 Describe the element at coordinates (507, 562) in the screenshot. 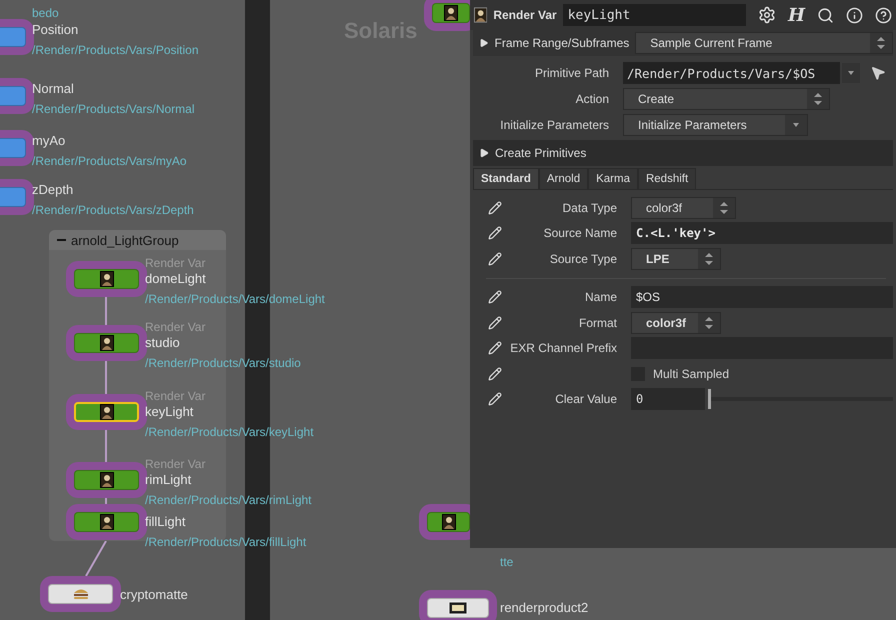

I see `node-path: tte` at that location.